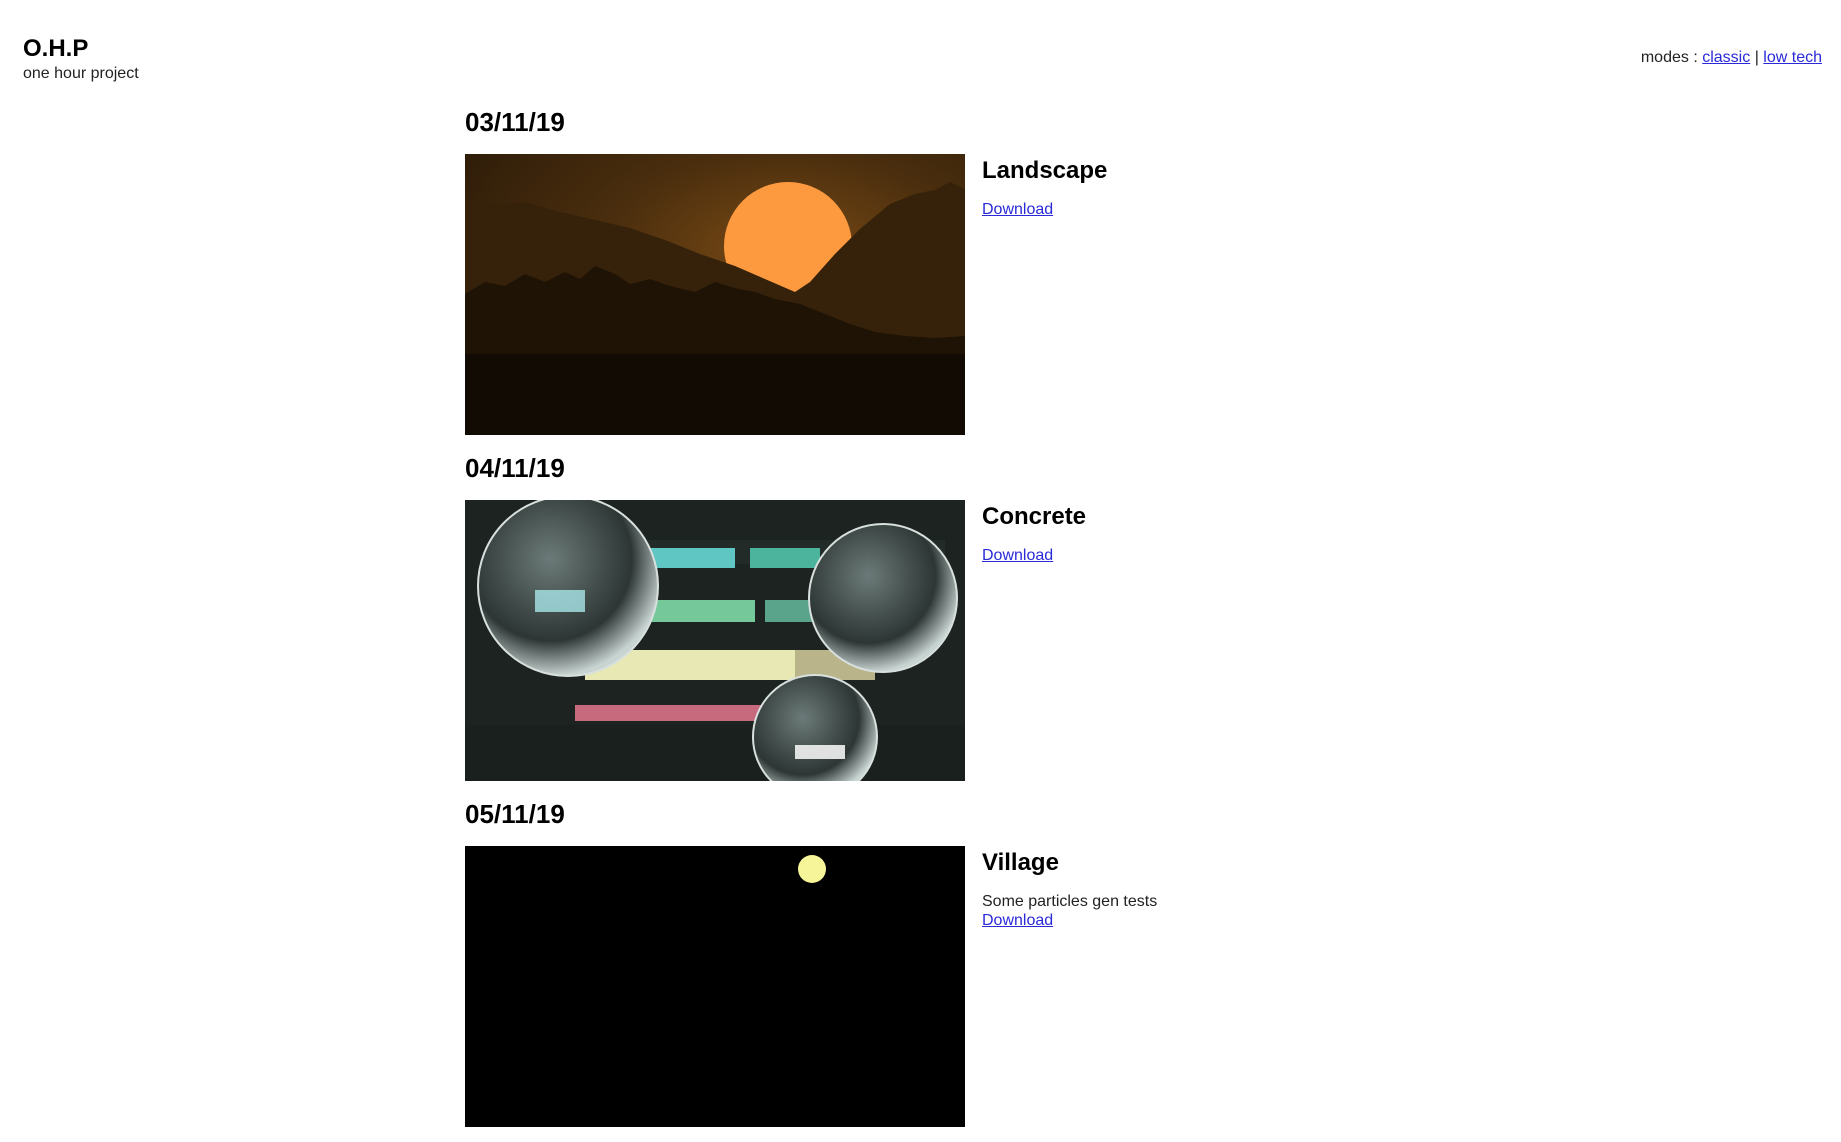  I want to click on entry-title: Landscape, so click(1045, 170).